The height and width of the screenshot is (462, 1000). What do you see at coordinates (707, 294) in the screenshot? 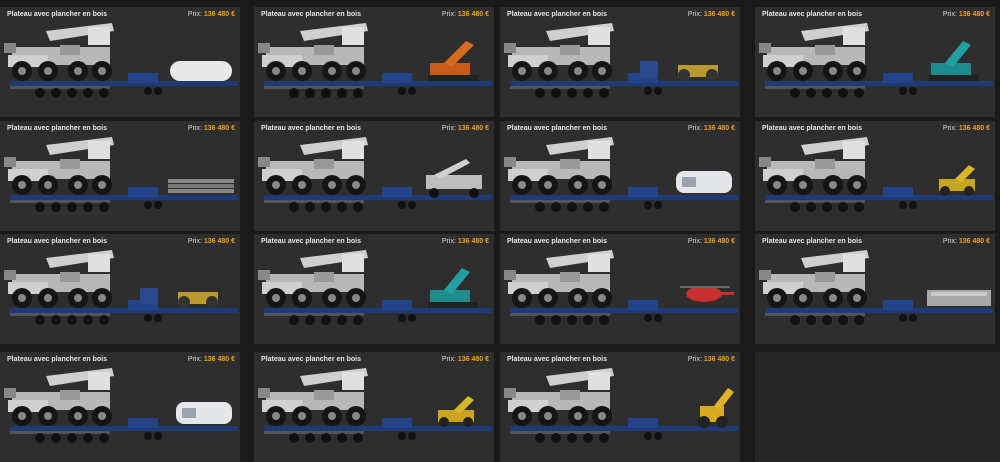
I see `helicopter-icon` at bounding box center [707, 294].